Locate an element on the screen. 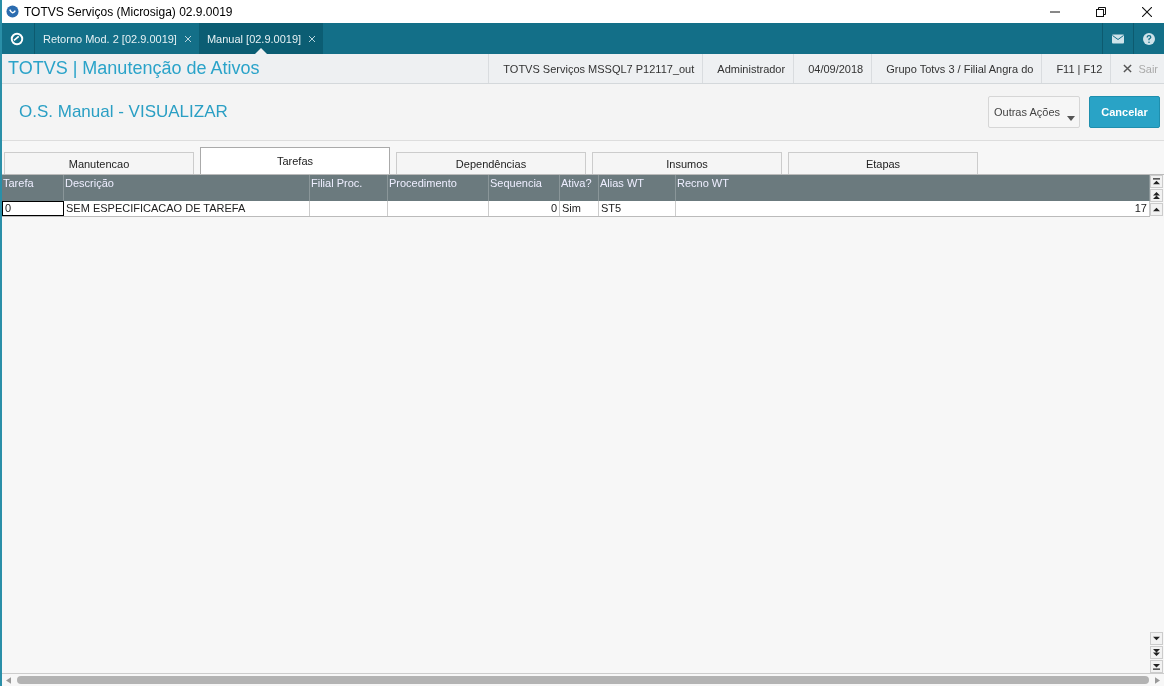 This screenshot has height=686, width=1164. page-down-button is located at coordinates (1156, 652).